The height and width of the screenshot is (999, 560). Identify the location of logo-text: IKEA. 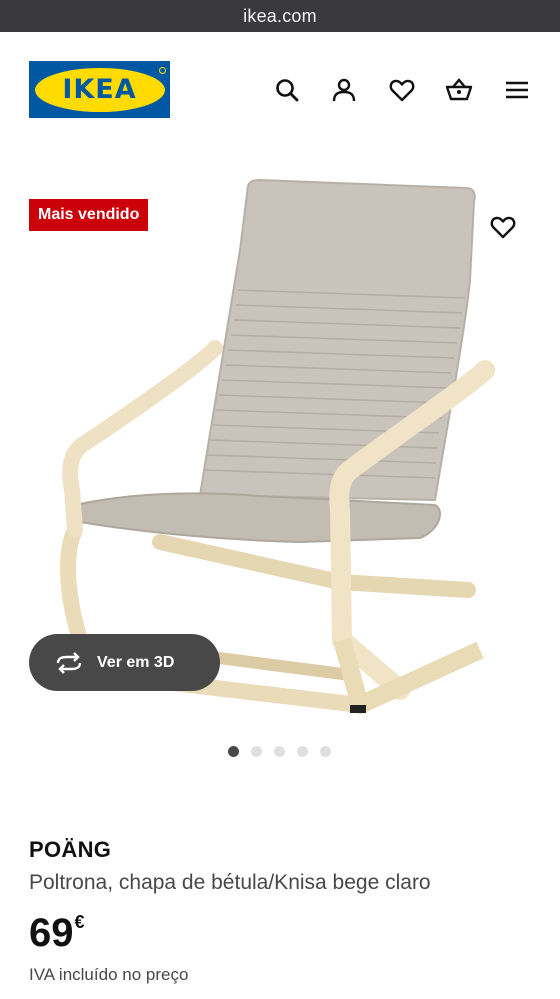
(99, 89).